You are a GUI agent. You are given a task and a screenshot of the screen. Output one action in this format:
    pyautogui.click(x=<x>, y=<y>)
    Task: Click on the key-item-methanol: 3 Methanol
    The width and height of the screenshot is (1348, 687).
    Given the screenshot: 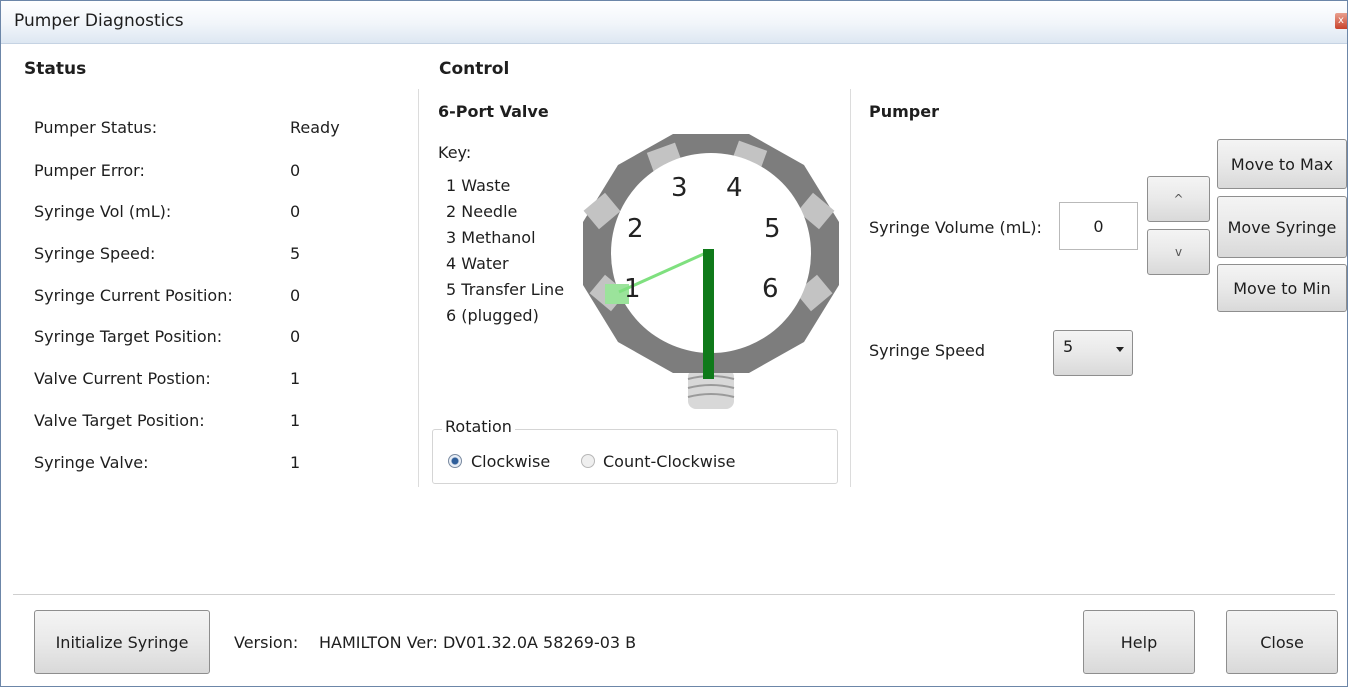 What is the action you would take?
    pyautogui.click(x=491, y=237)
    